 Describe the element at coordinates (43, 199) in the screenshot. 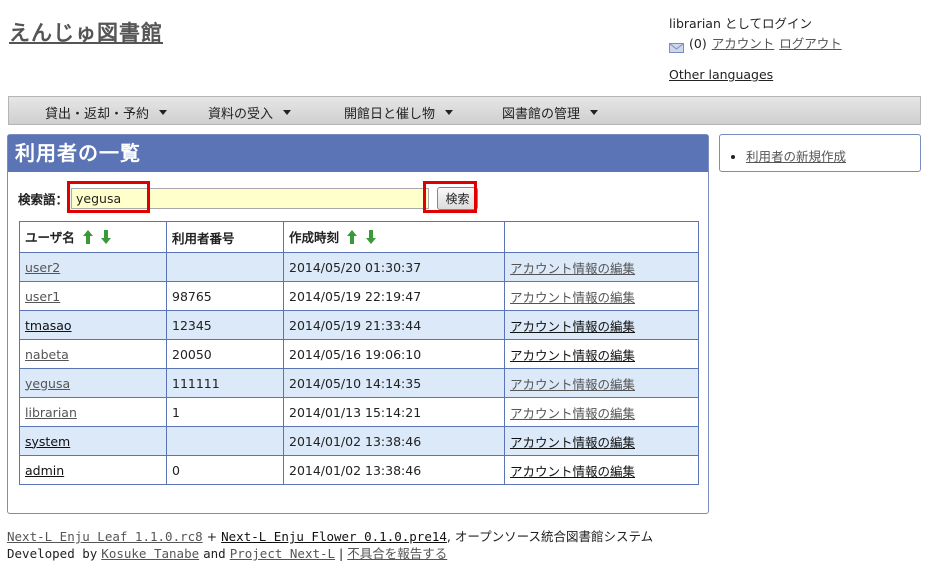

I see `search-label: 検索語：` at that location.